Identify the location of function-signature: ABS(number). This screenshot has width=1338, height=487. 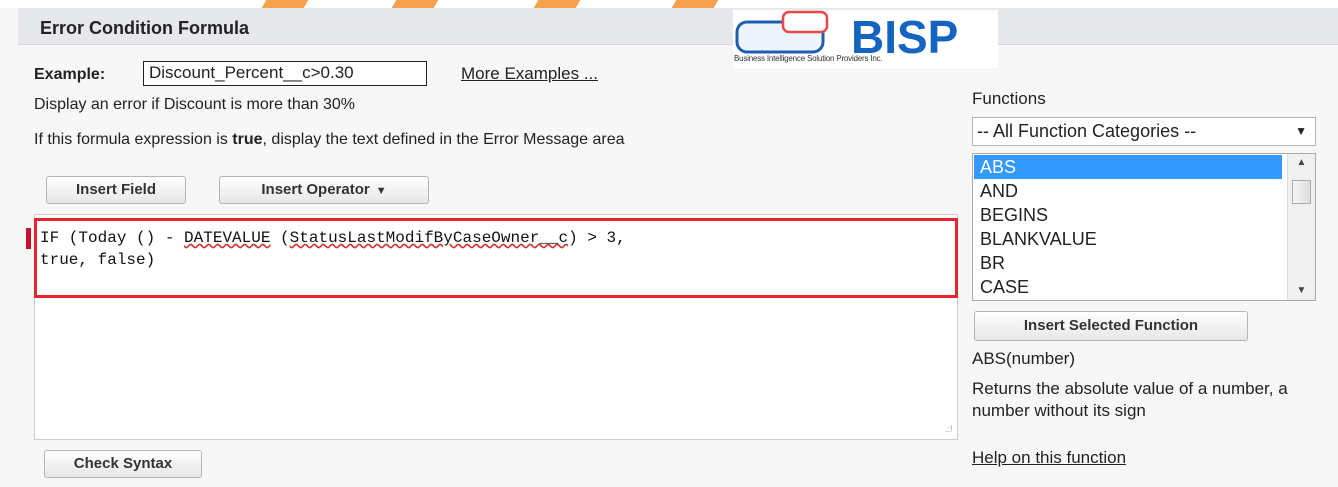
(1023, 358).